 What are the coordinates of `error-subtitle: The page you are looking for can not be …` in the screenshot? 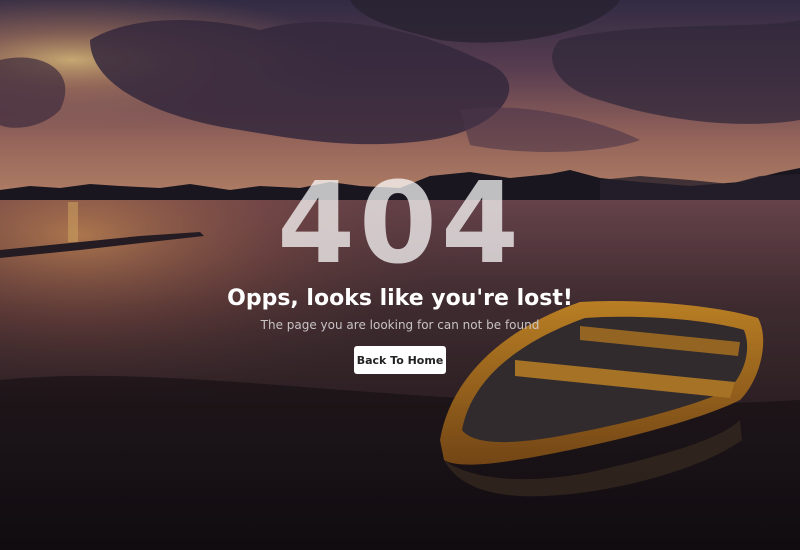 It's located at (400, 325).